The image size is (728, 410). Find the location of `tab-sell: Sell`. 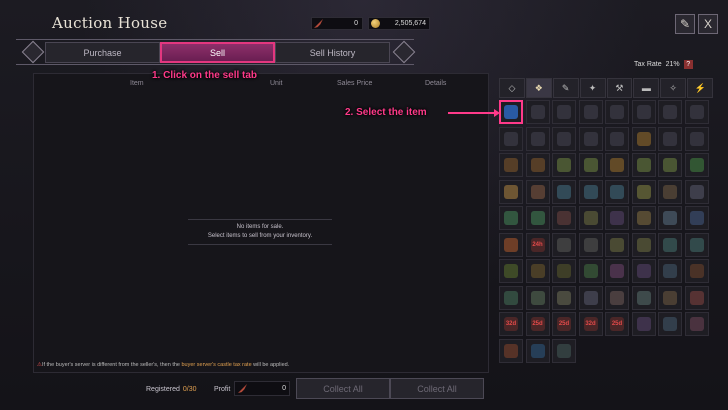

tab-sell: Sell is located at coordinates (217, 52).